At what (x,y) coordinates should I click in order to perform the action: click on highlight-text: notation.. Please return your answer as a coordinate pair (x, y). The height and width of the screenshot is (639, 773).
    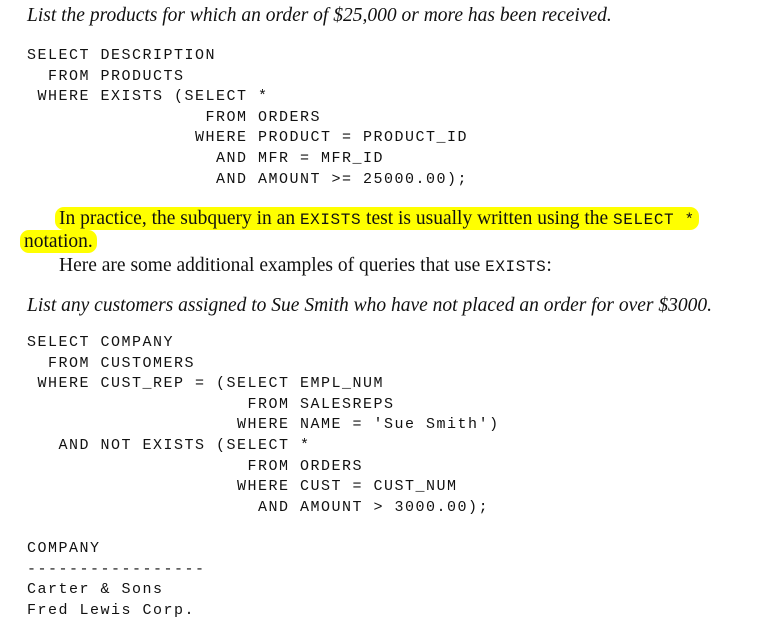
    Looking at the image, I should click on (58, 241).